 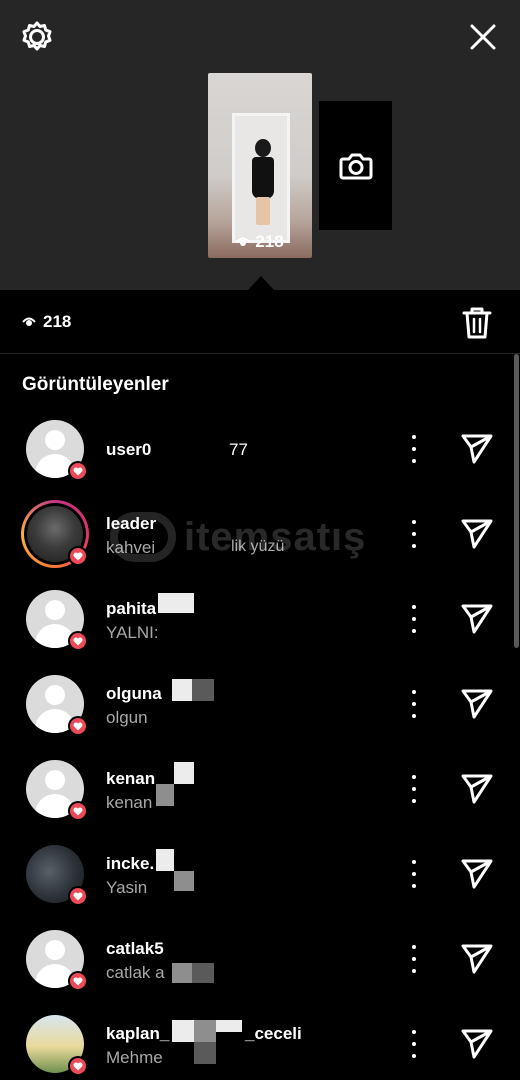 What do you see at coordinates (477, 323) in the screenshot?
I see `trash-icon` at bounding box center [477, 323].